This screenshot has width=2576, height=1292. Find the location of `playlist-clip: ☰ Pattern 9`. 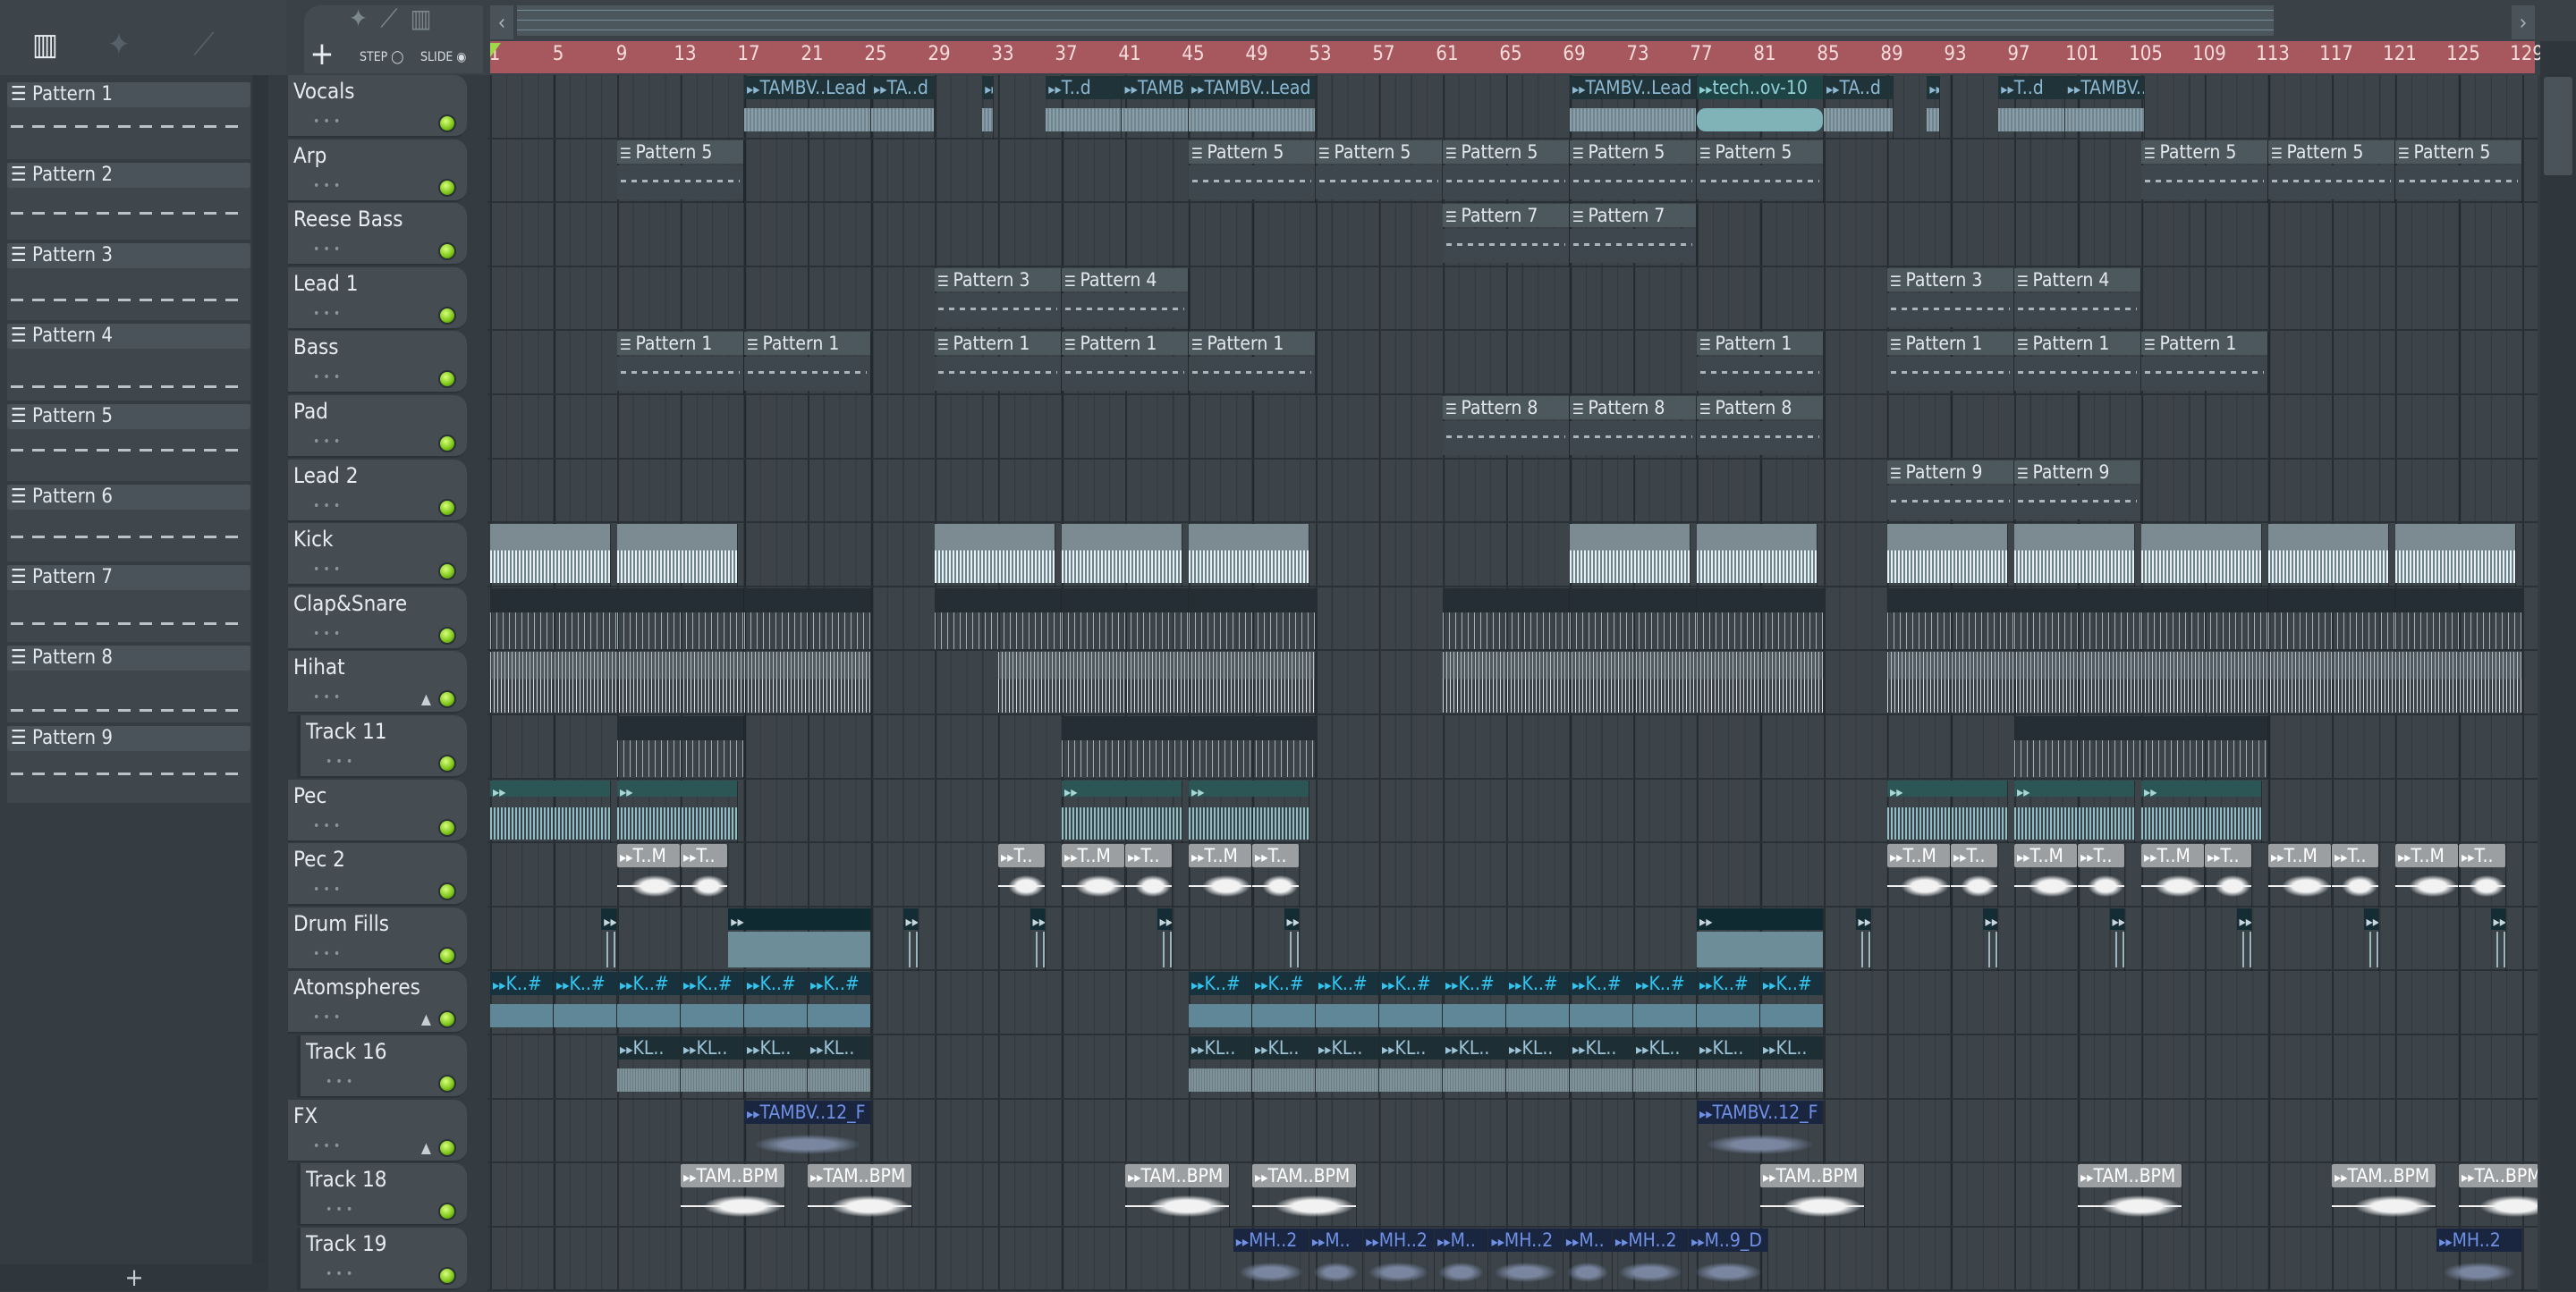

playlist-clip: ☰ Pattern 9 is located at coordinates (1950, 491).